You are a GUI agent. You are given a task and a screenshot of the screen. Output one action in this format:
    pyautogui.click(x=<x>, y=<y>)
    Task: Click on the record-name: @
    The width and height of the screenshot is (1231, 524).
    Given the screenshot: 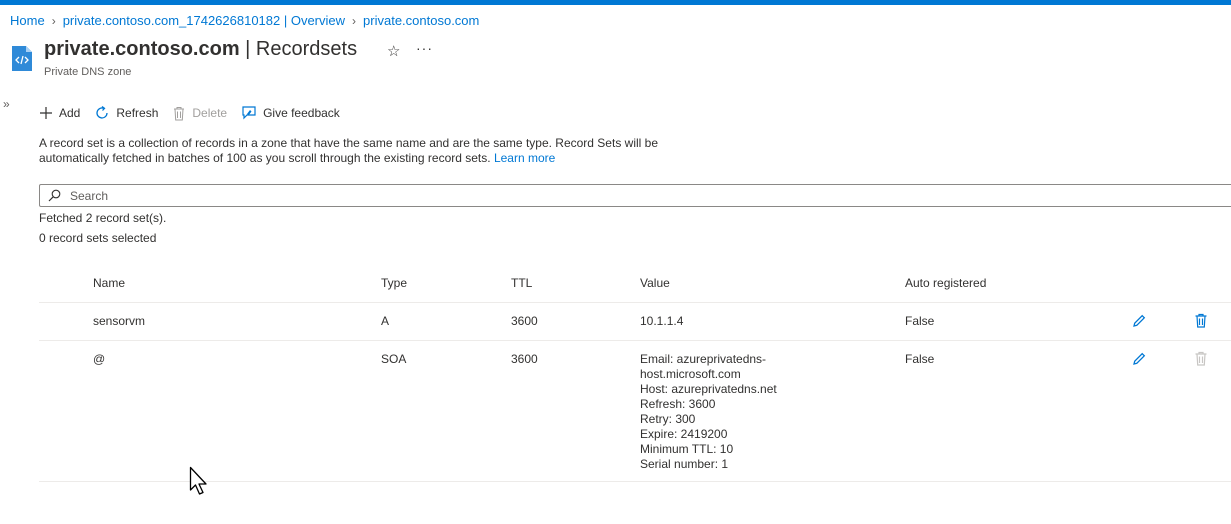 What is the action you would take?
    pyautogui.click(x=99, y=359)
    